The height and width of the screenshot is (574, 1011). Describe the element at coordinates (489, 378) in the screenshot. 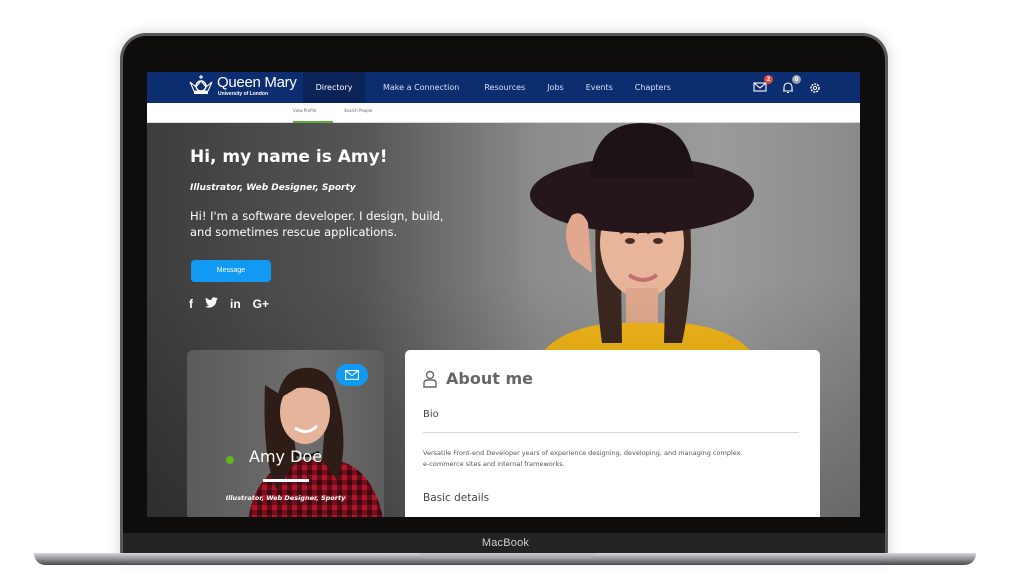

I see `about-title: About me` at that location.